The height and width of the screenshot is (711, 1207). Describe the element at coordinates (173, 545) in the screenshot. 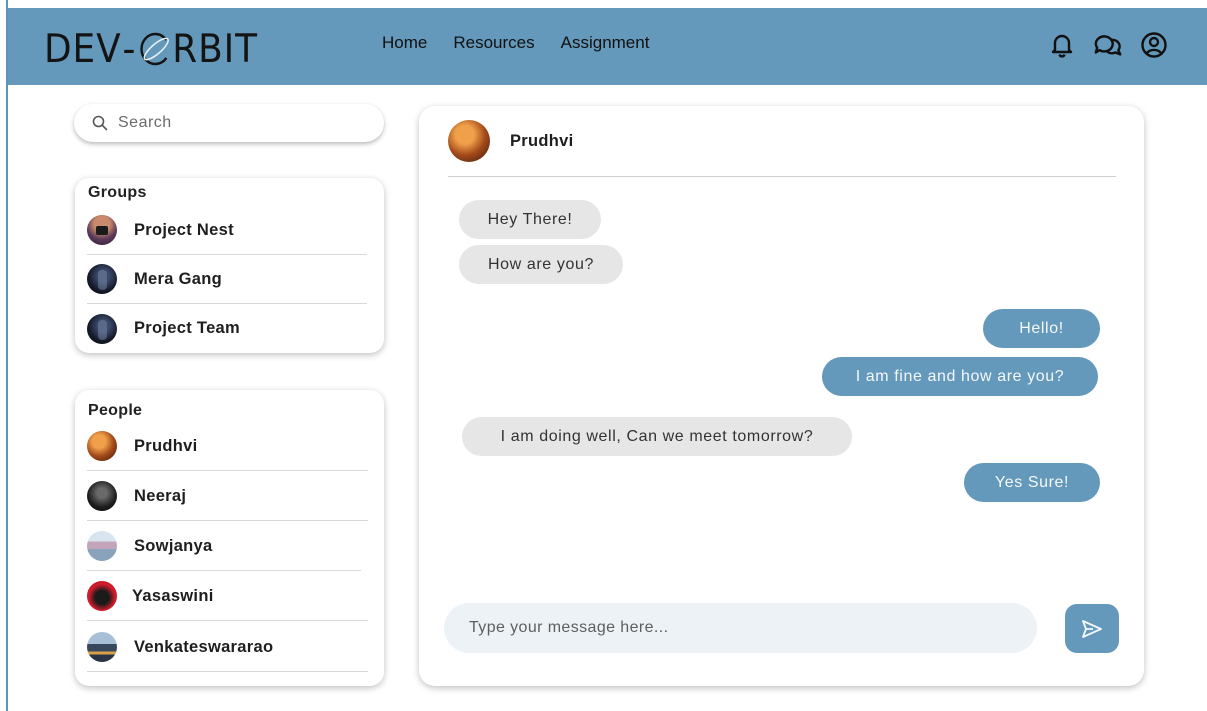

I see `person-name: Sowjanya` at that location.